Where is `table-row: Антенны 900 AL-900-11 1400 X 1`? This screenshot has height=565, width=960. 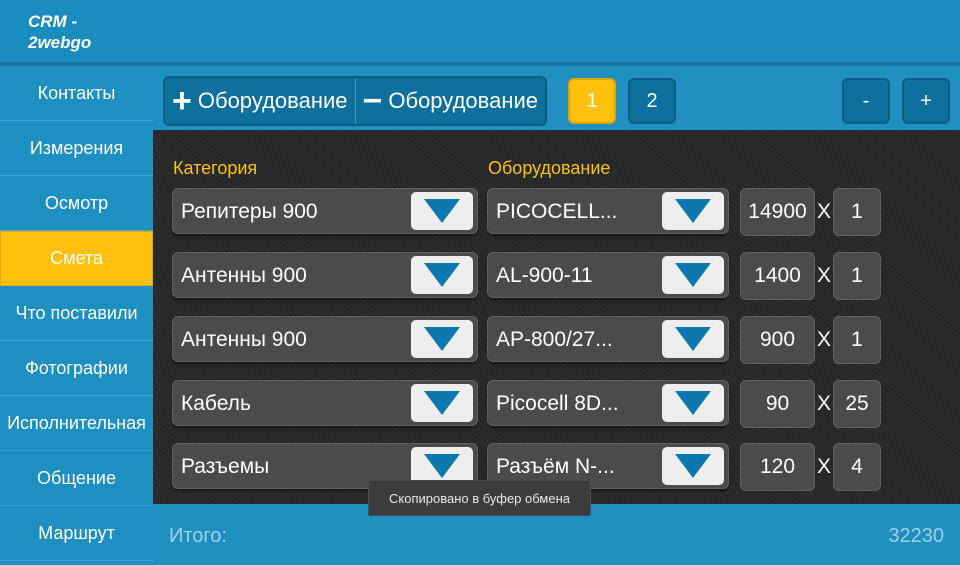
table-row: Антенны 900 AL-900-11 1400 X 1 is located at coordinates (556, 276).